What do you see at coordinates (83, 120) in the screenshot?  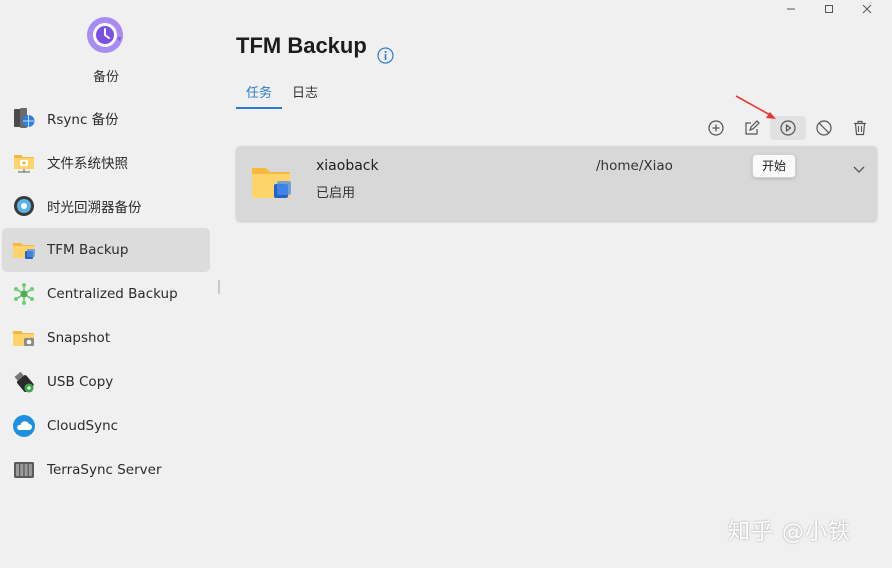 I see `sidebar-item-label: Rsync 备份` at bounding box center [83, 120].